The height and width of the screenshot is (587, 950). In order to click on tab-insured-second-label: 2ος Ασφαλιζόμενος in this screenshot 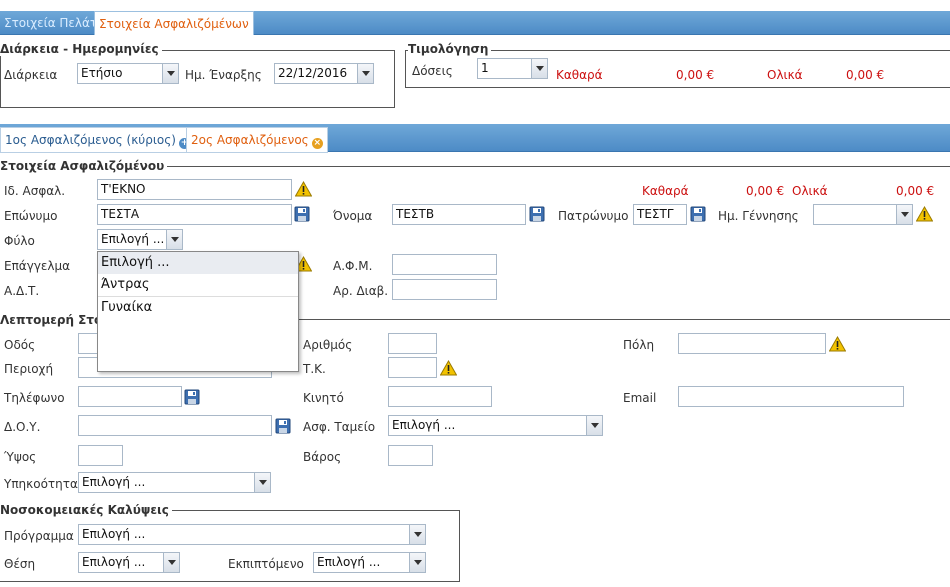, I will do `click(250, 140)`.